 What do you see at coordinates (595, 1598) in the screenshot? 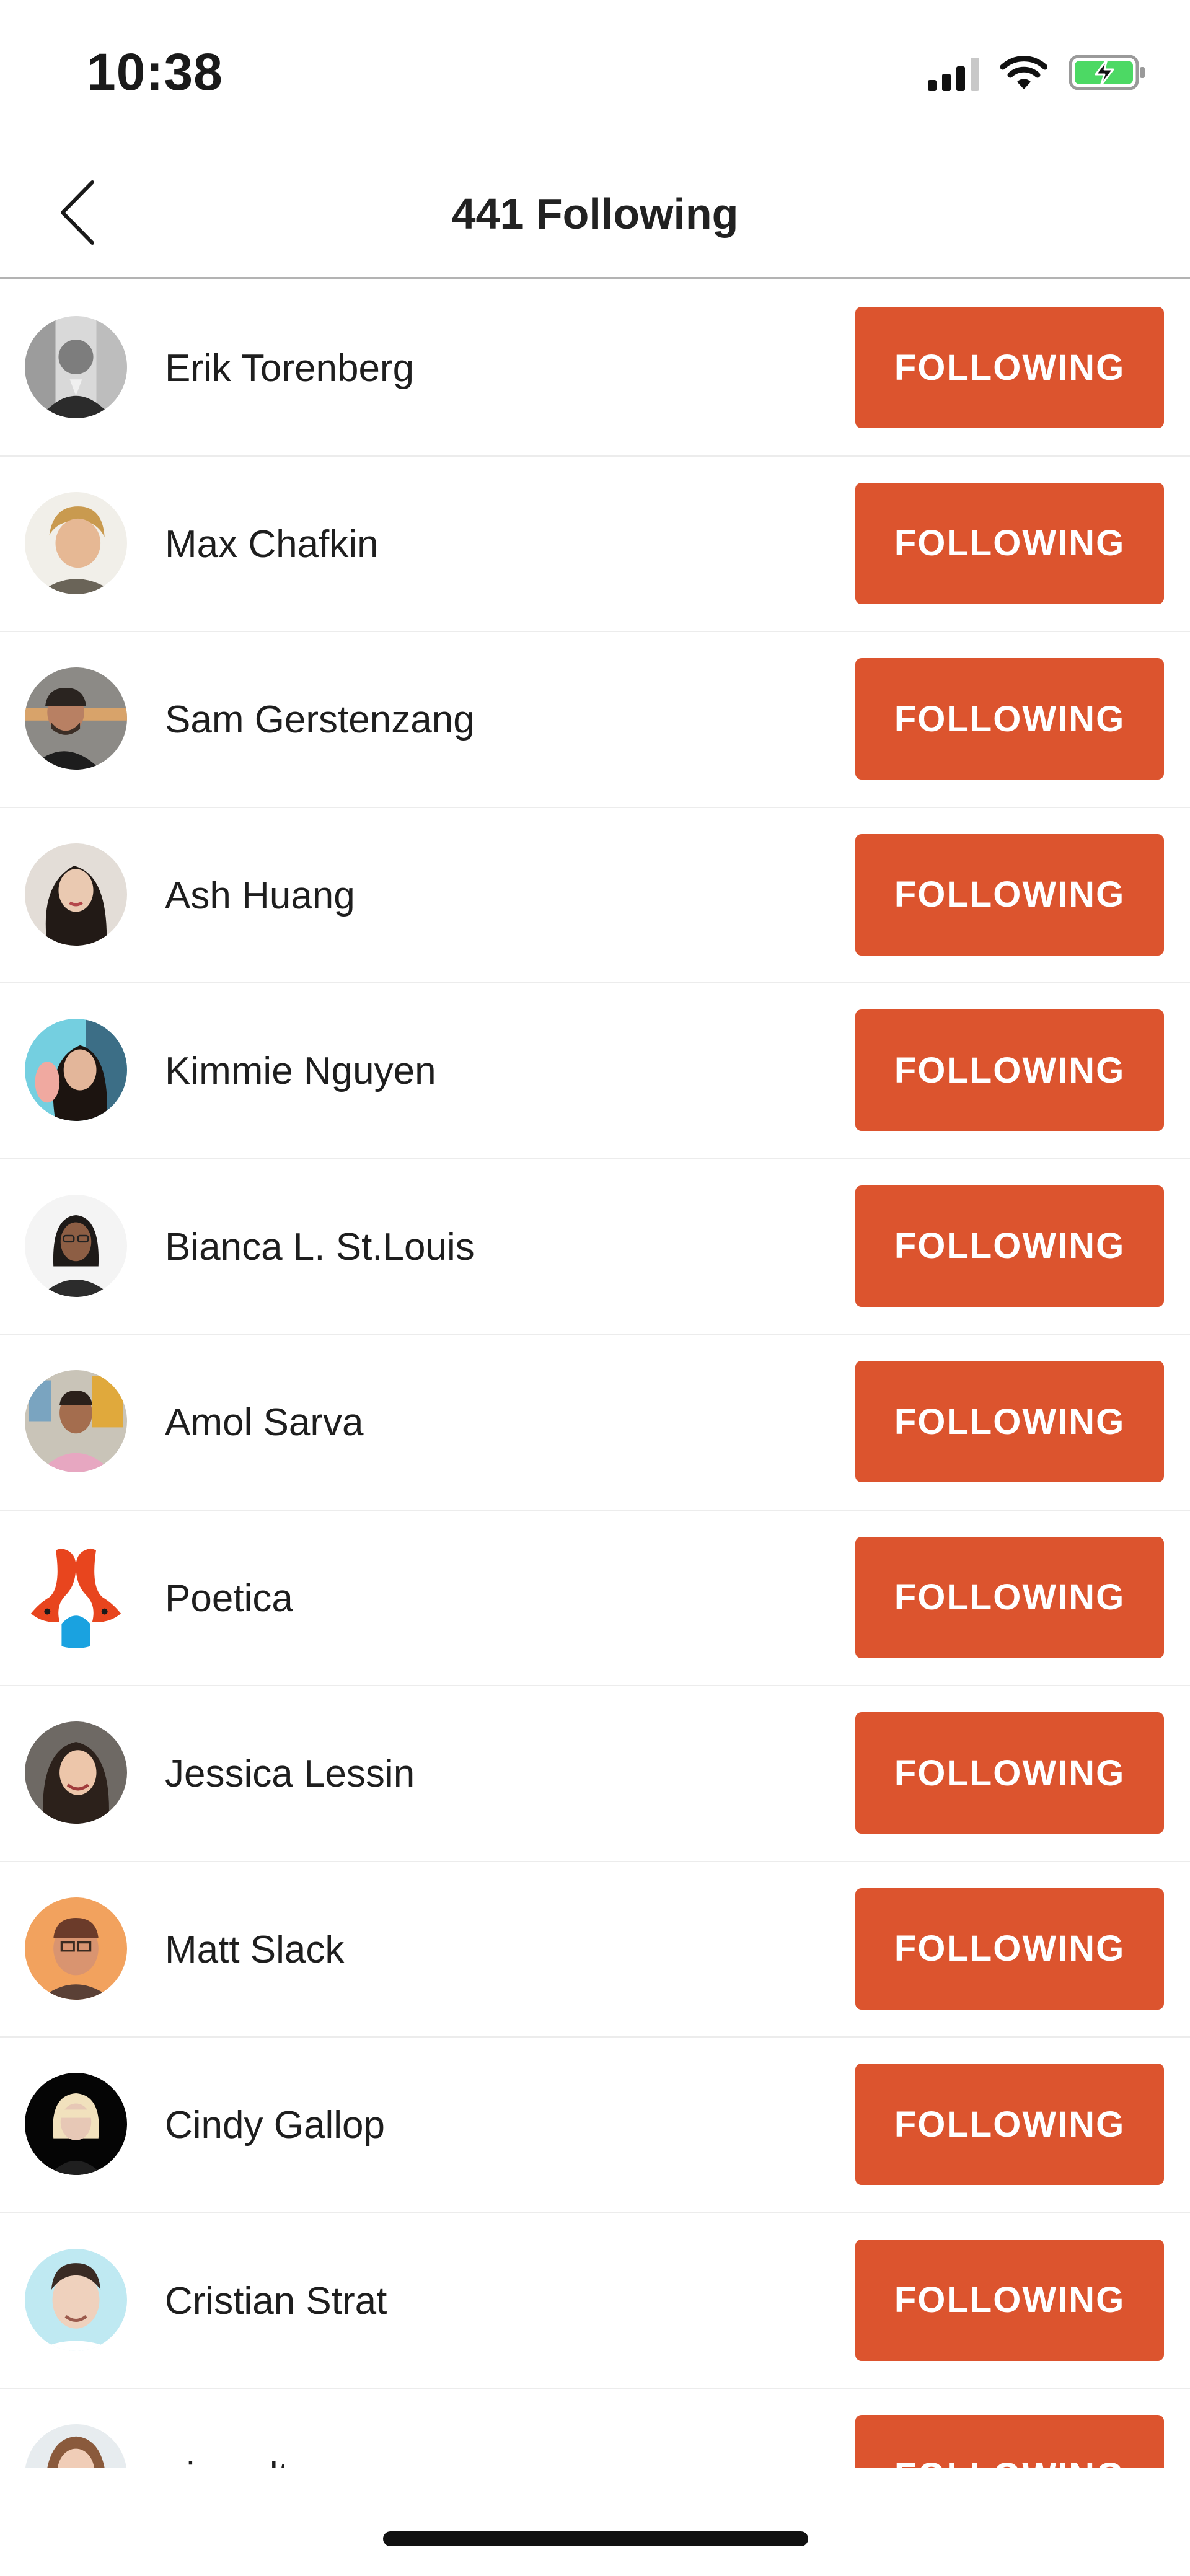
I see `following-row: Poetica FOLLOWING` at bounding box center [595, 1598].